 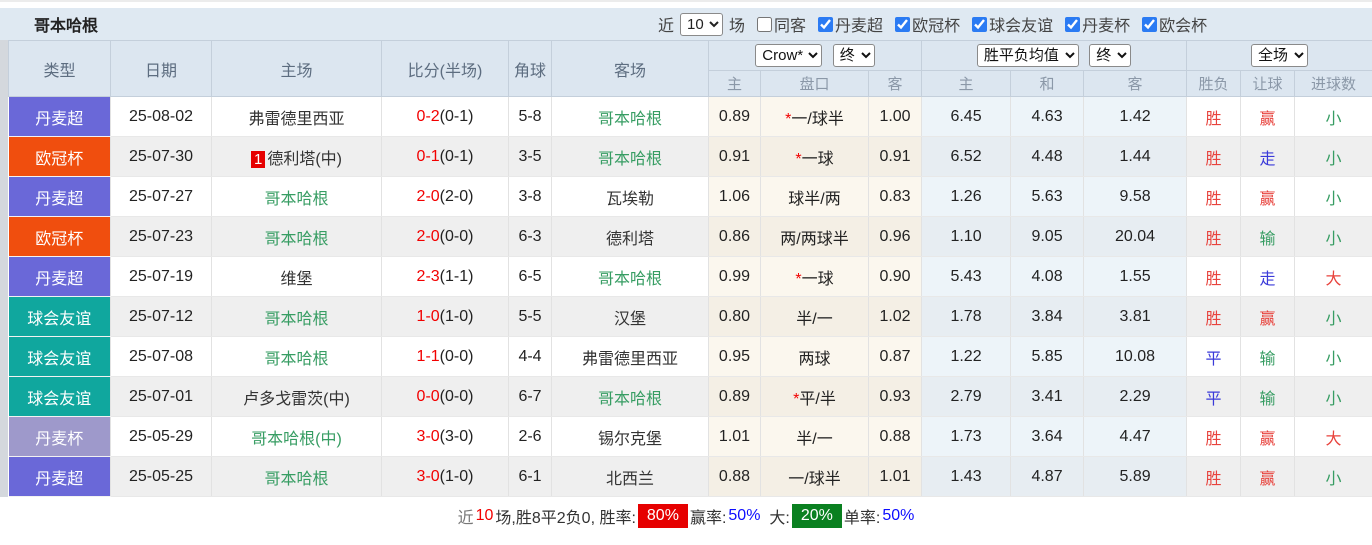 I want to click on avg-draw-cell: 9.05, so click(x=1047, y=236).